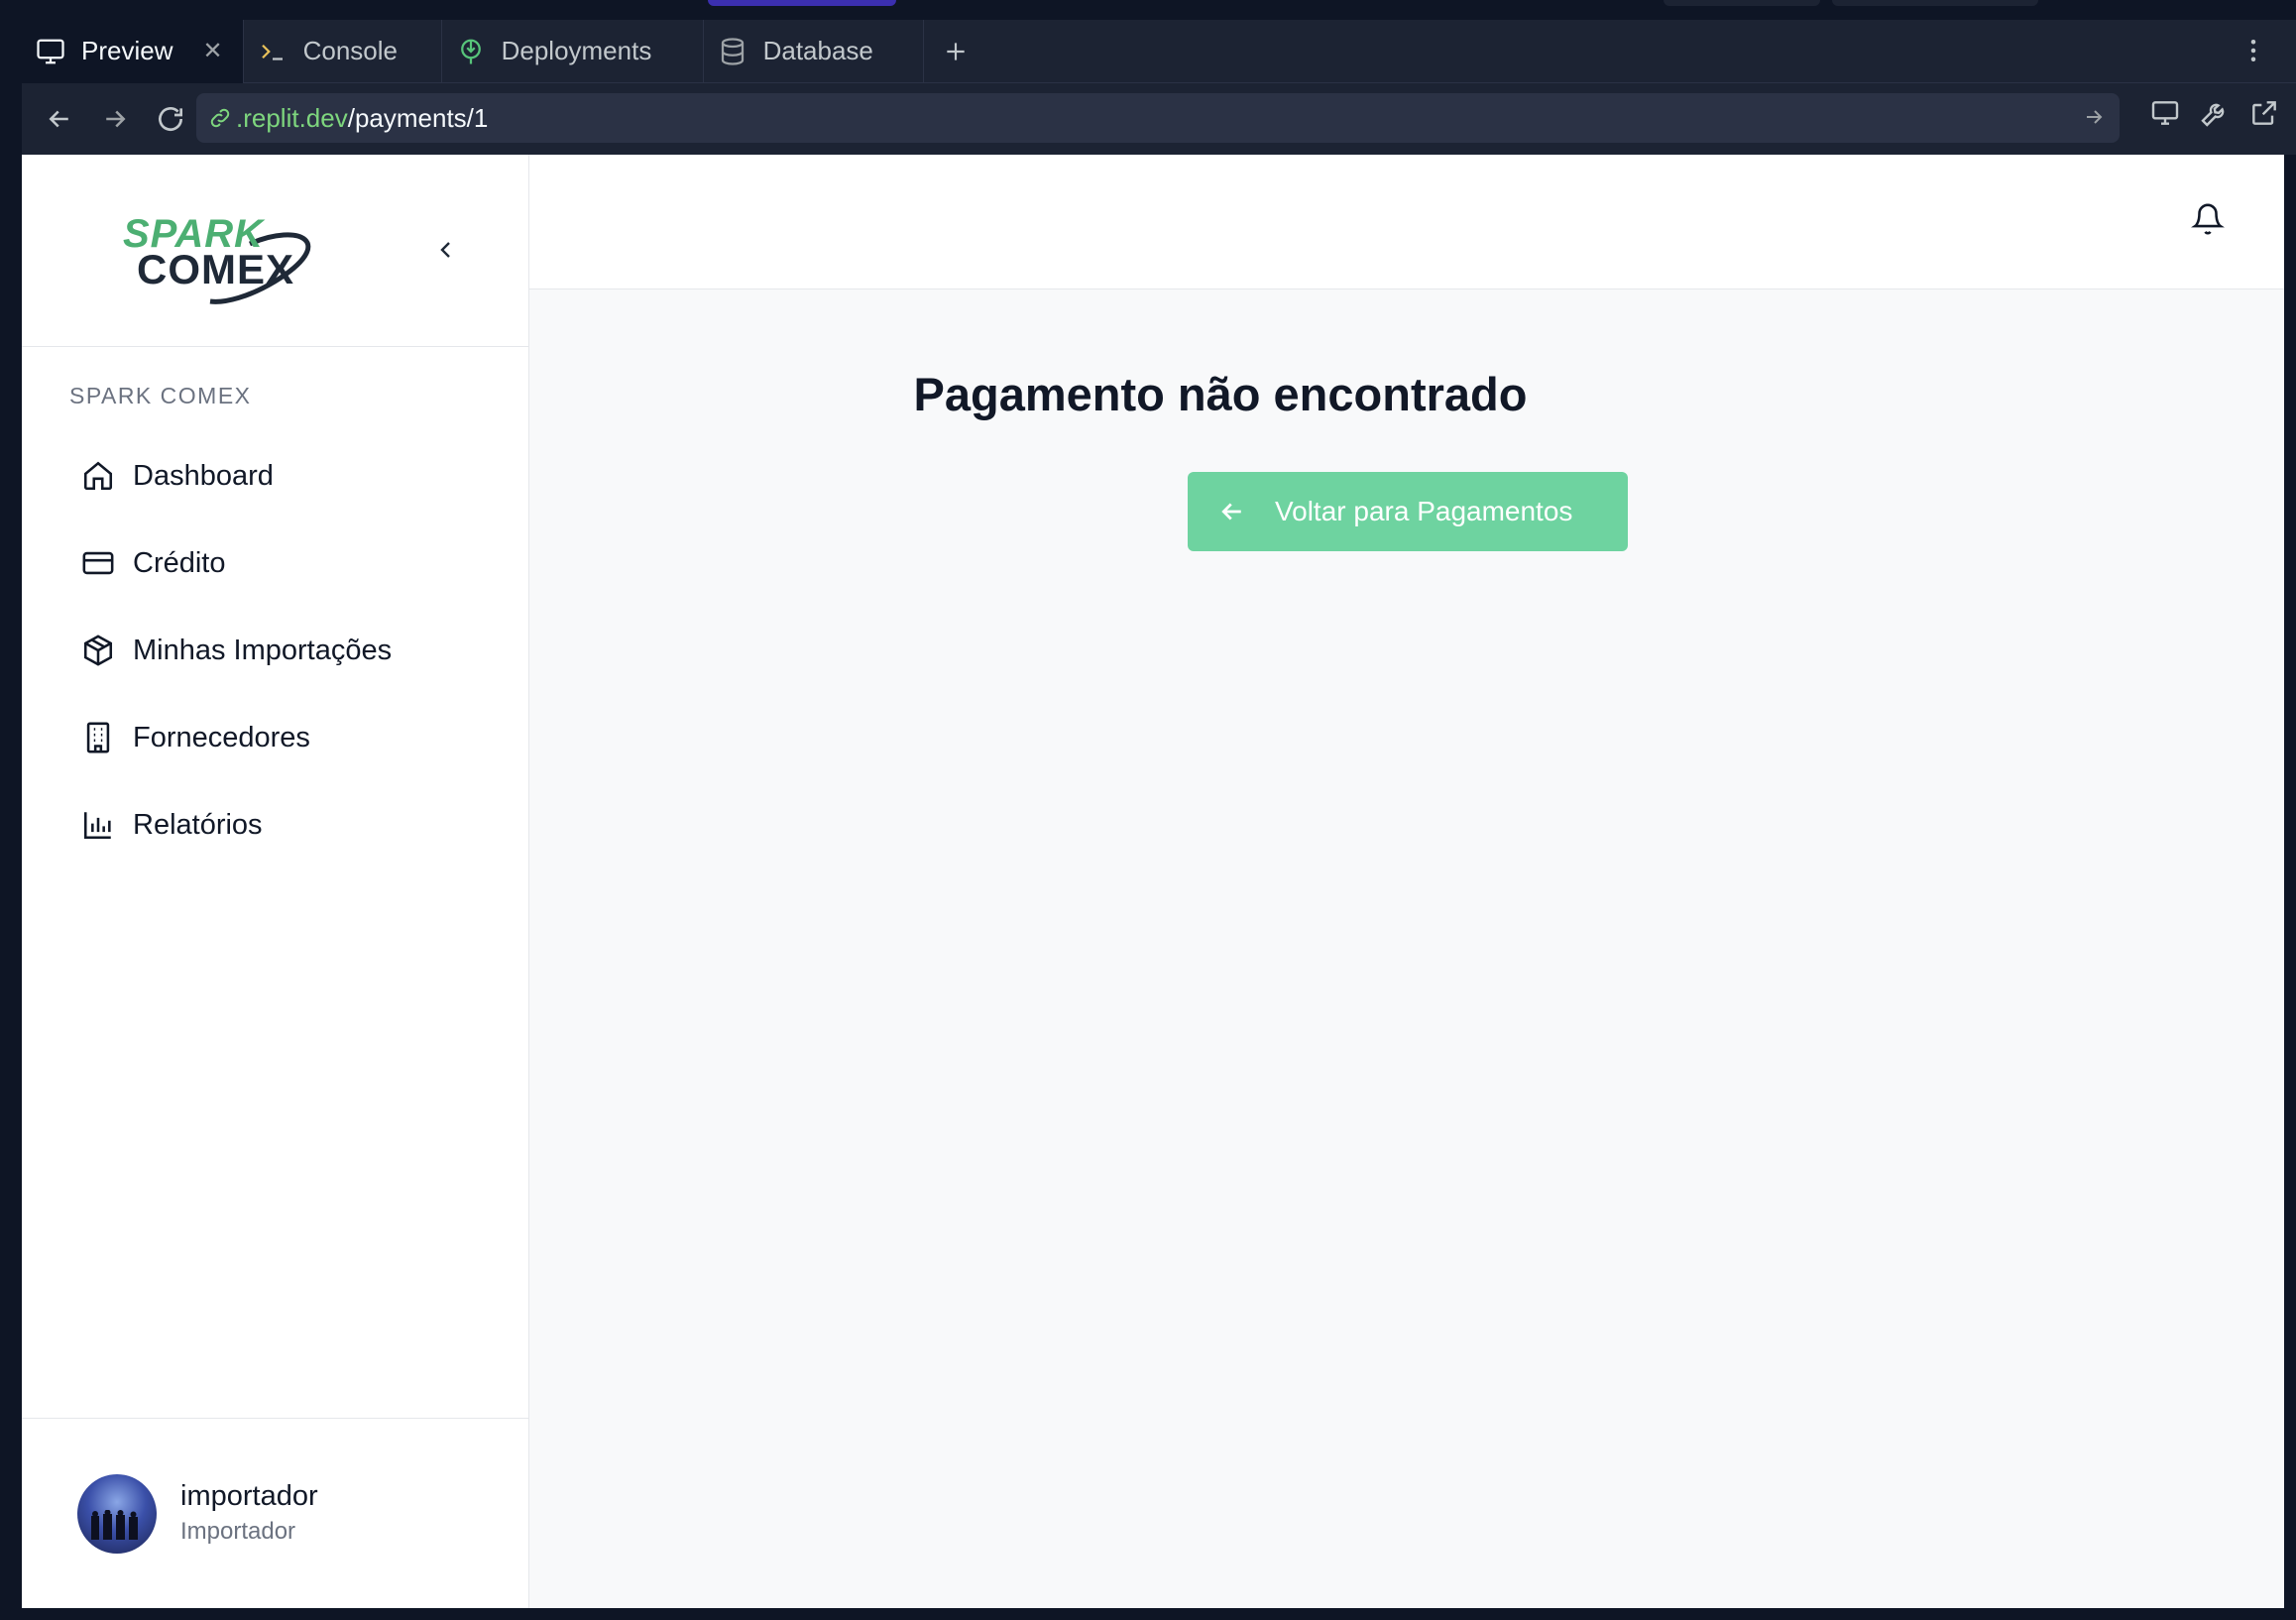  What do you see at coordinates (275, 1513) in the screenshot?
I see `user-profile: importador Importador` at bounding box center [275, 1513].